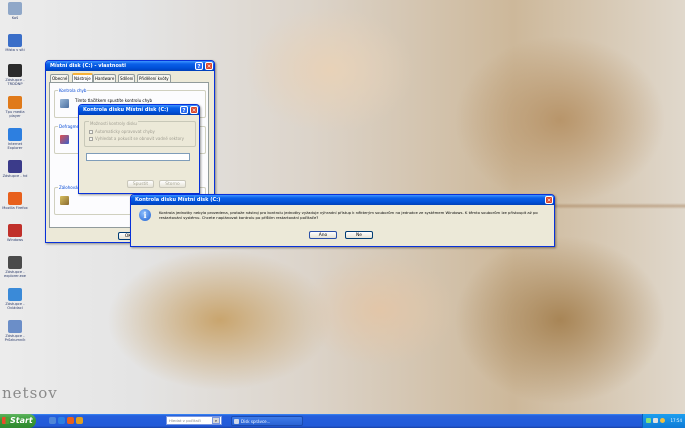 This screenshot has height=428, width=685. Describe the element at coordinates (236, 421) in the screenshot. I see `taskbar-item-icon` at that location.